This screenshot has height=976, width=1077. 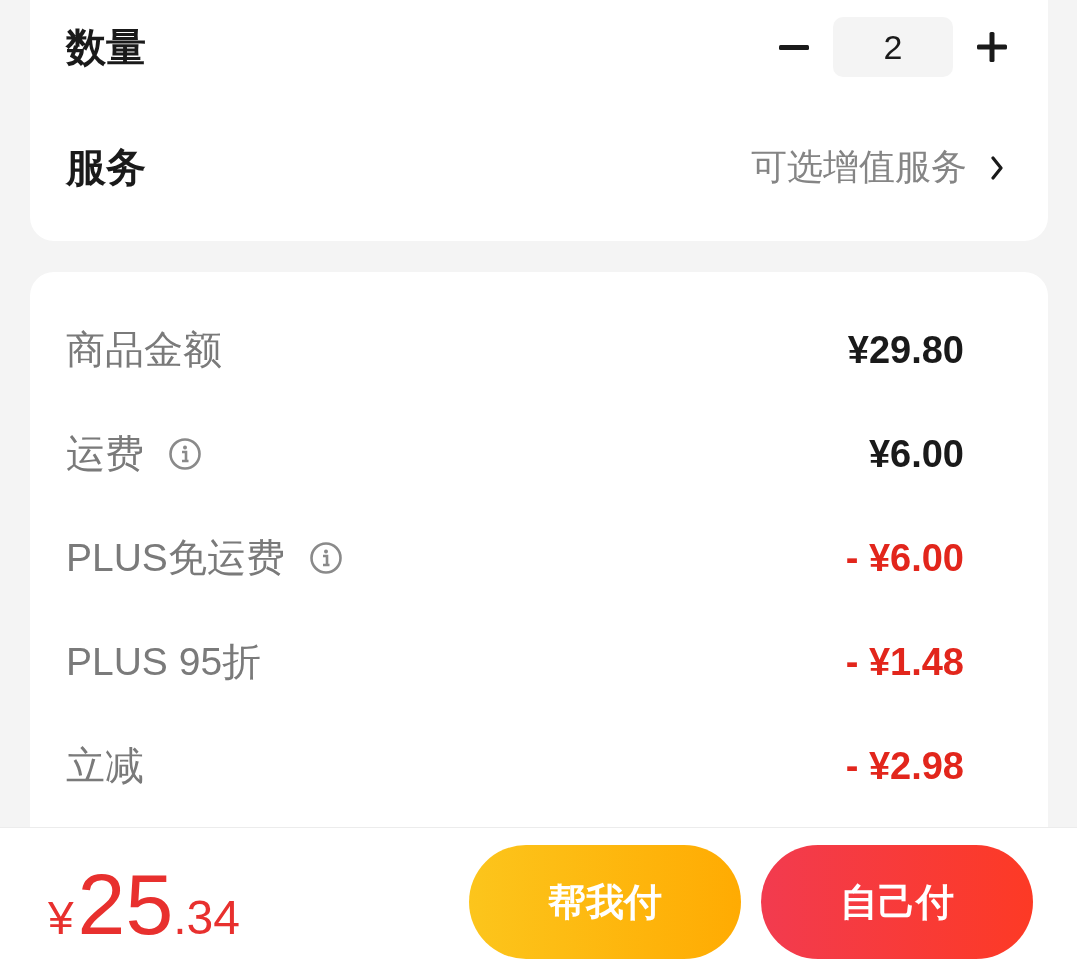 What do you see at coordinates (879, 167) in the screenshot?
I see `value-added-service-link: 可选增值服务` at bounding box center [879, 167].